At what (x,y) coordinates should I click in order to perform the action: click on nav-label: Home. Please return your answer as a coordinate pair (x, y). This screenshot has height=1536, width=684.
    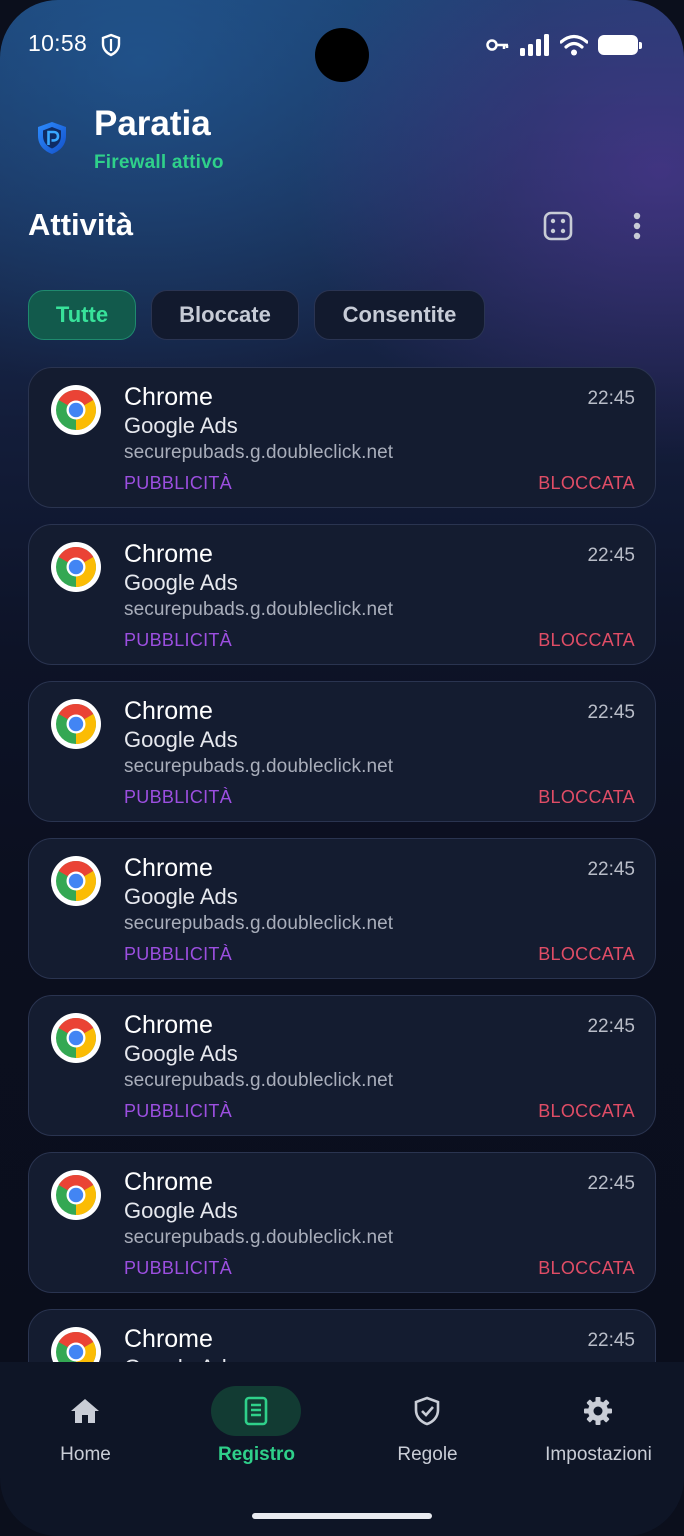
    Looking at the image, I should click on (85, 1454).